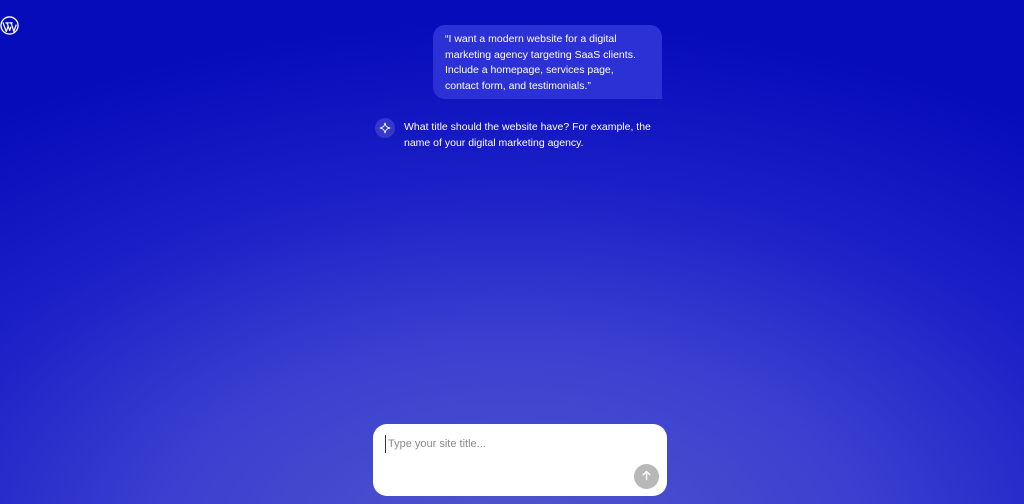  I want to click on message-composer, so click(520, 460).